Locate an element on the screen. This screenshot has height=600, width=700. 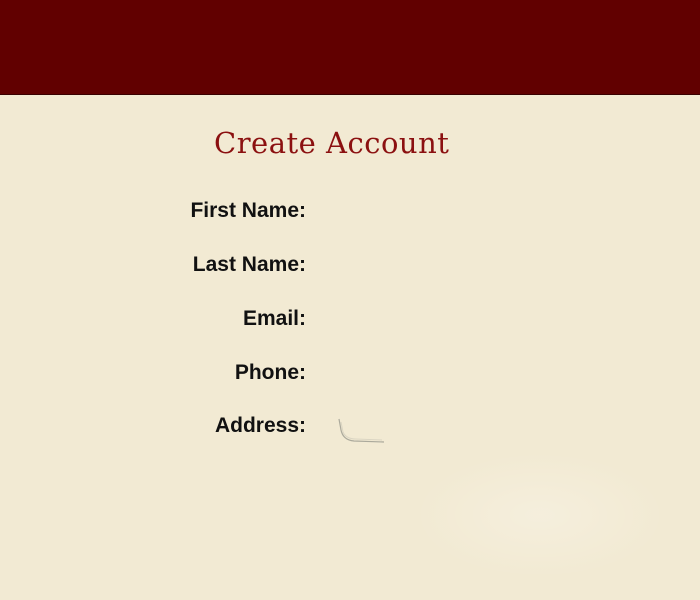
address-row: Address: is located at coordinates (380, 426).